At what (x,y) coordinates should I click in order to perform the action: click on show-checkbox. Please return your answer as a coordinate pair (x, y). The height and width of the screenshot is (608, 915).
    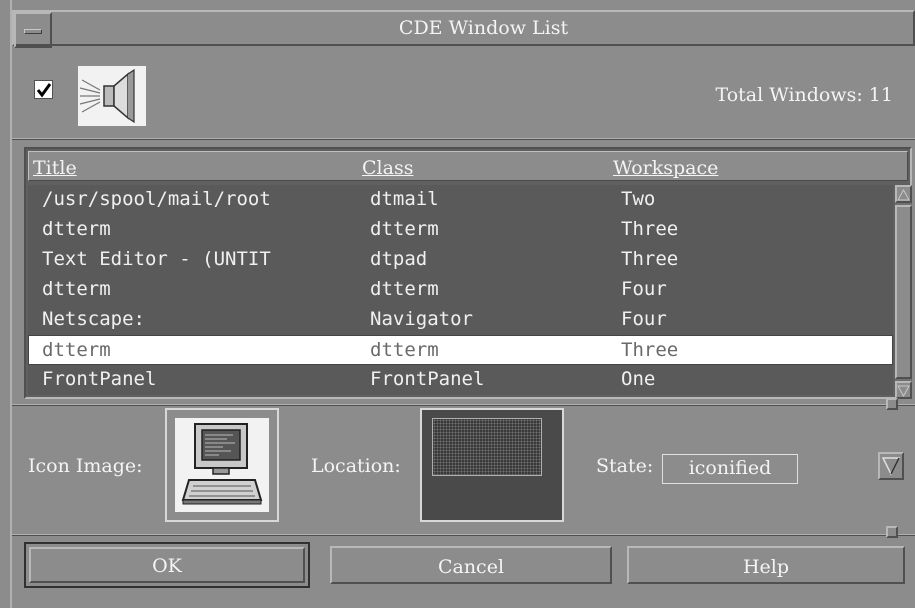
    Looking at the image, I should click on (43, 89).